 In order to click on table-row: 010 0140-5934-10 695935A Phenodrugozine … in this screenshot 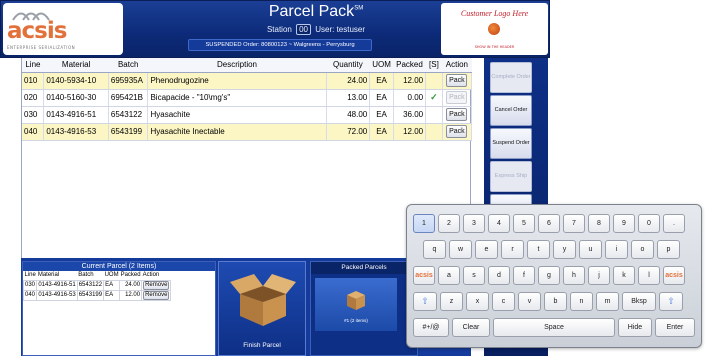, I will do `click(247, 81)`.